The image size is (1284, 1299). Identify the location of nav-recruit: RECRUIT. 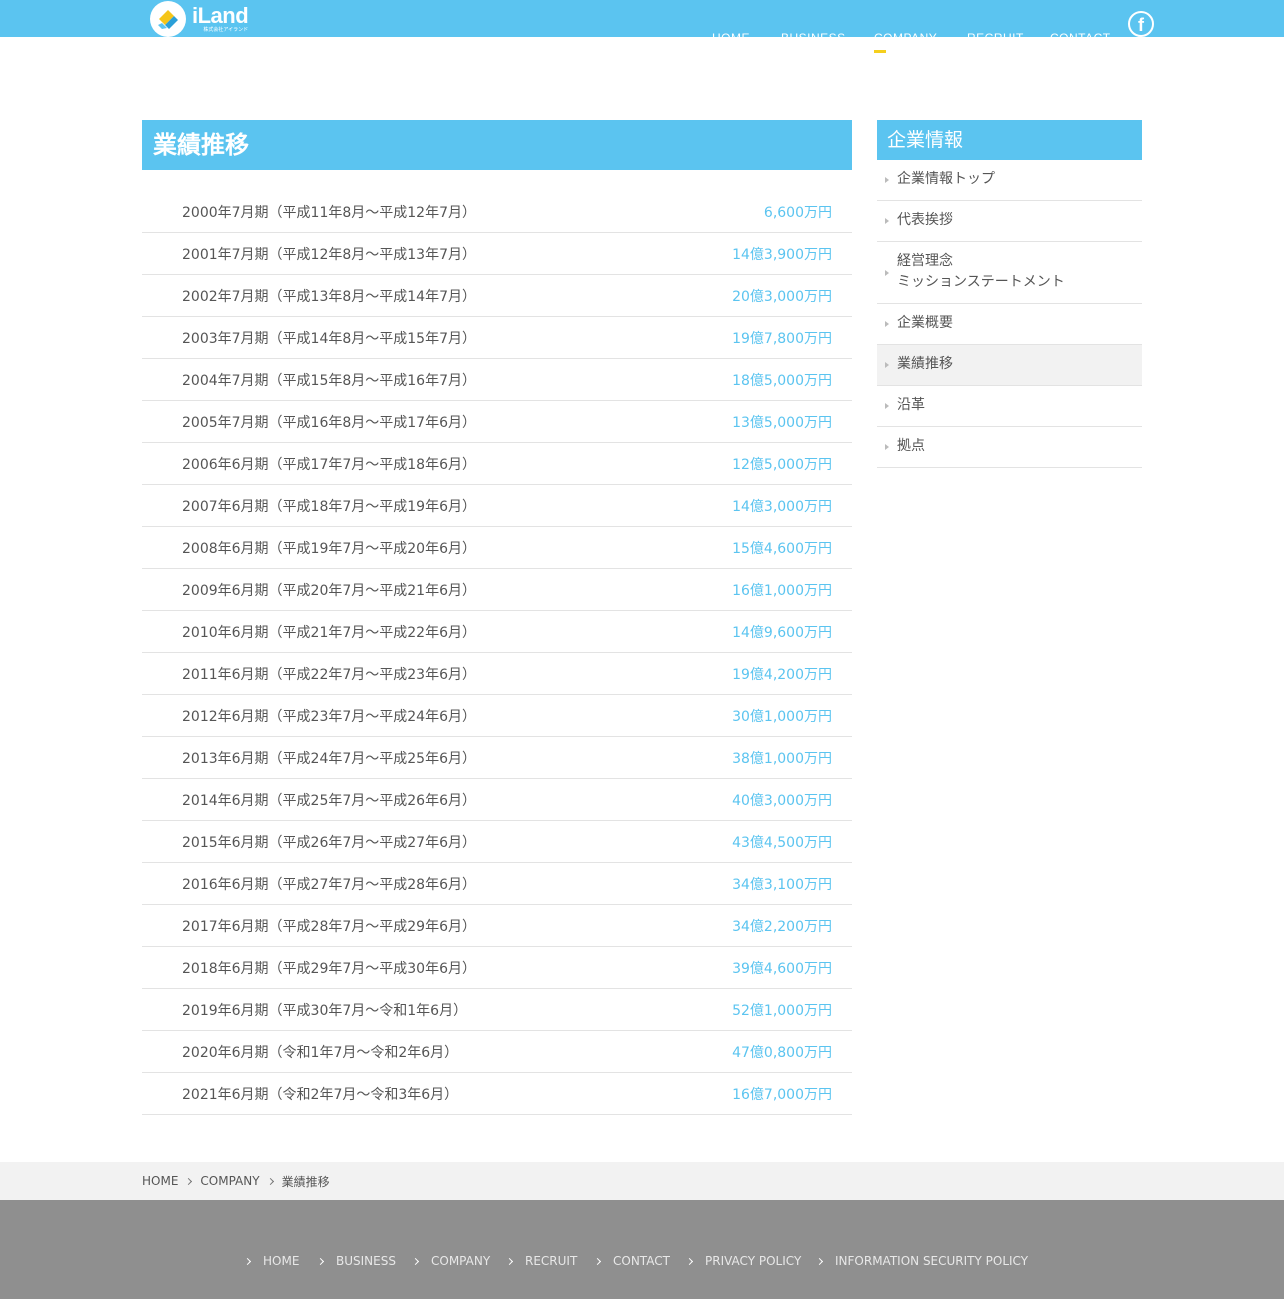
(995, 32).